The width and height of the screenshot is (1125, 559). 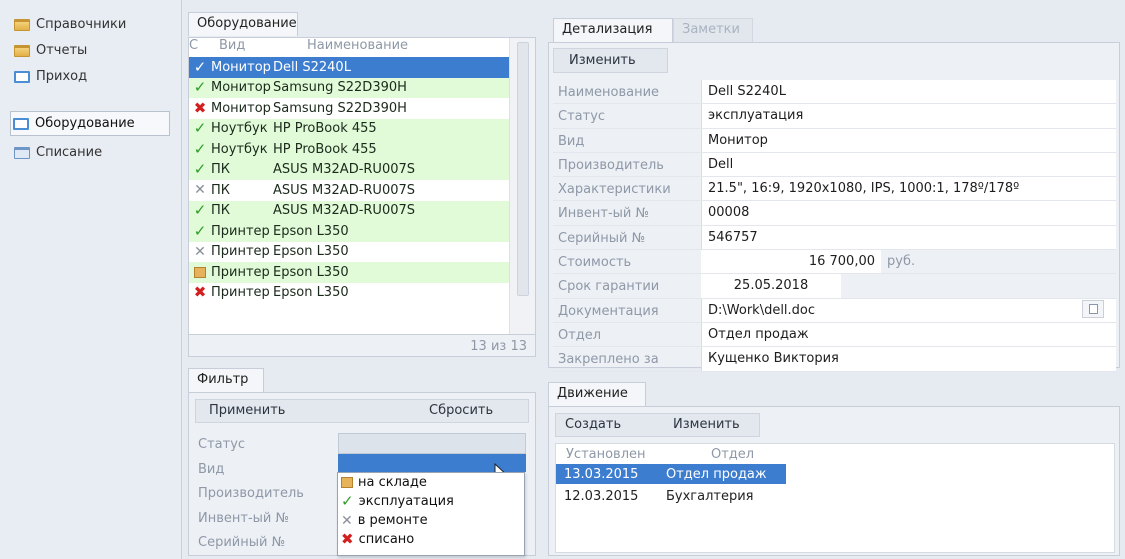 I want to click on sidebar-item-equipment: Оборудование, so click(x=90, y=123).